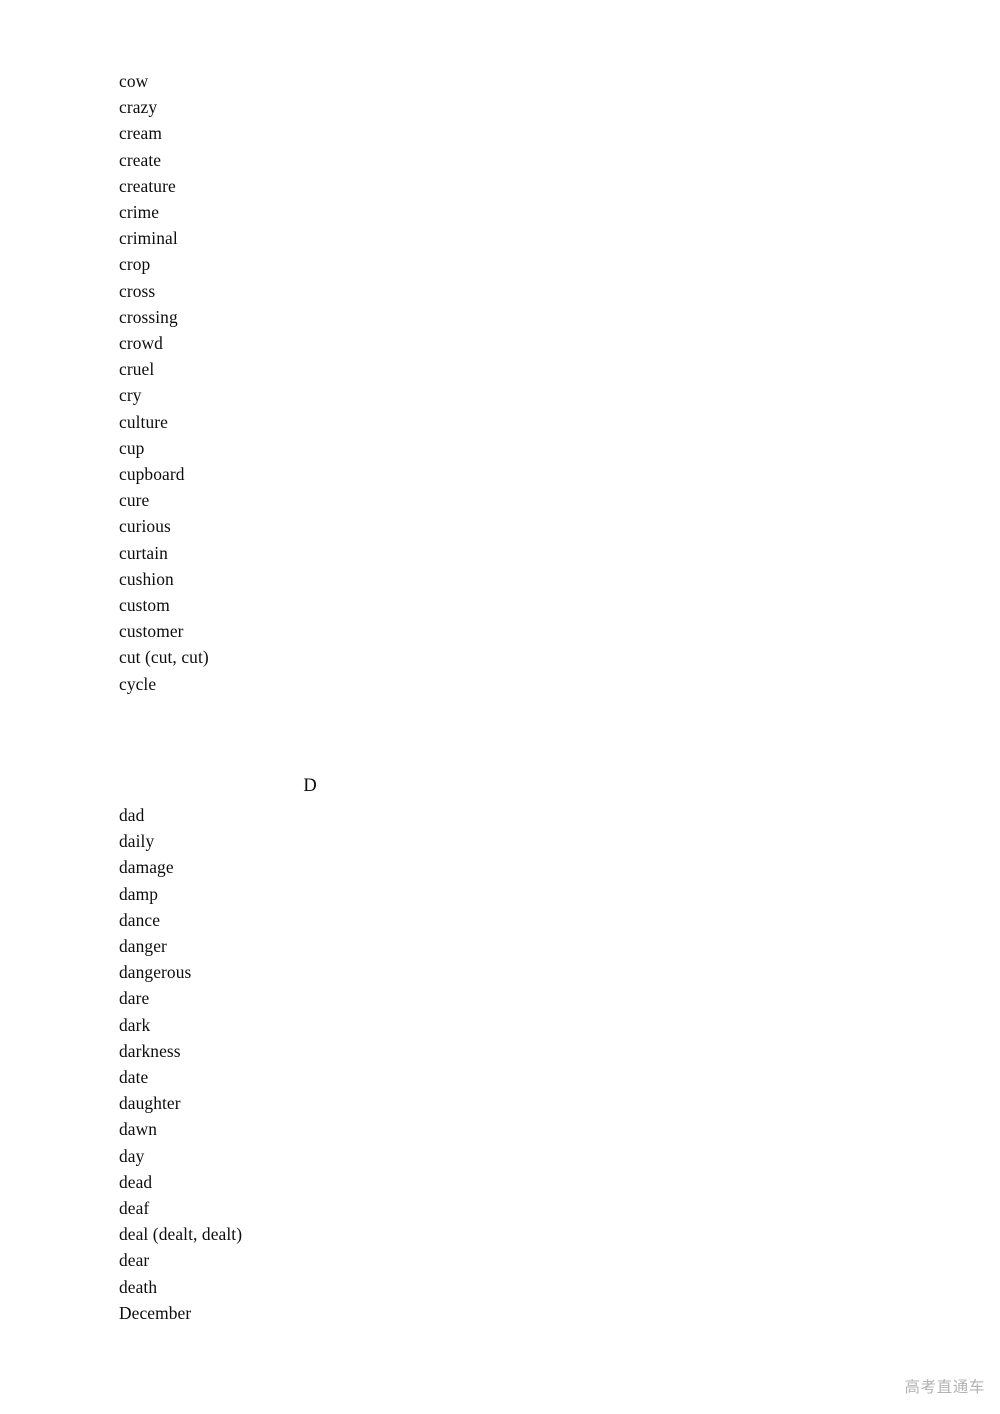 This screenshot has height=1414, width=1000. Describe the element at coordinates (164, 657) in the screenshot. I see `word-entry: cut (cut, cut)` at that location.